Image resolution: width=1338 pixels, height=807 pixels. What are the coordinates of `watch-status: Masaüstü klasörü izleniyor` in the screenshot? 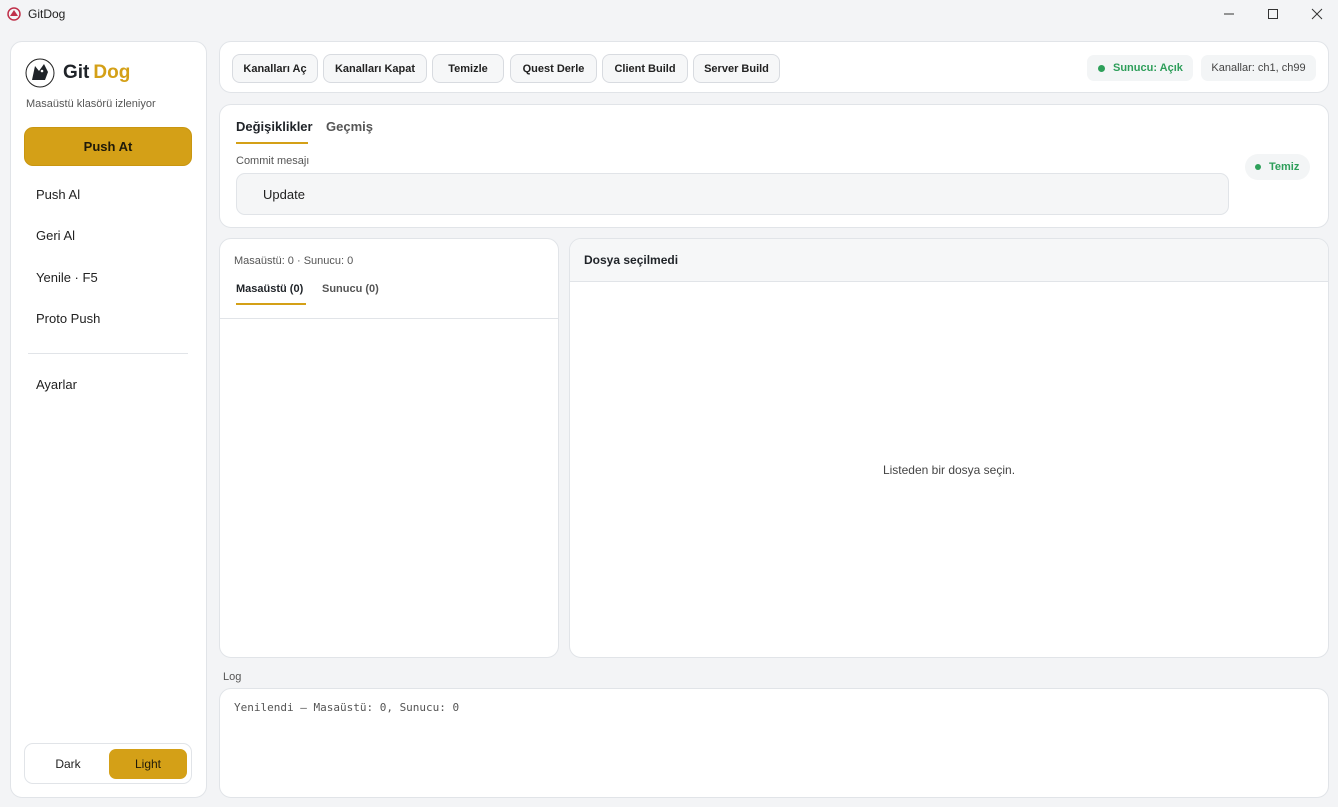 It's located at (91, 104).